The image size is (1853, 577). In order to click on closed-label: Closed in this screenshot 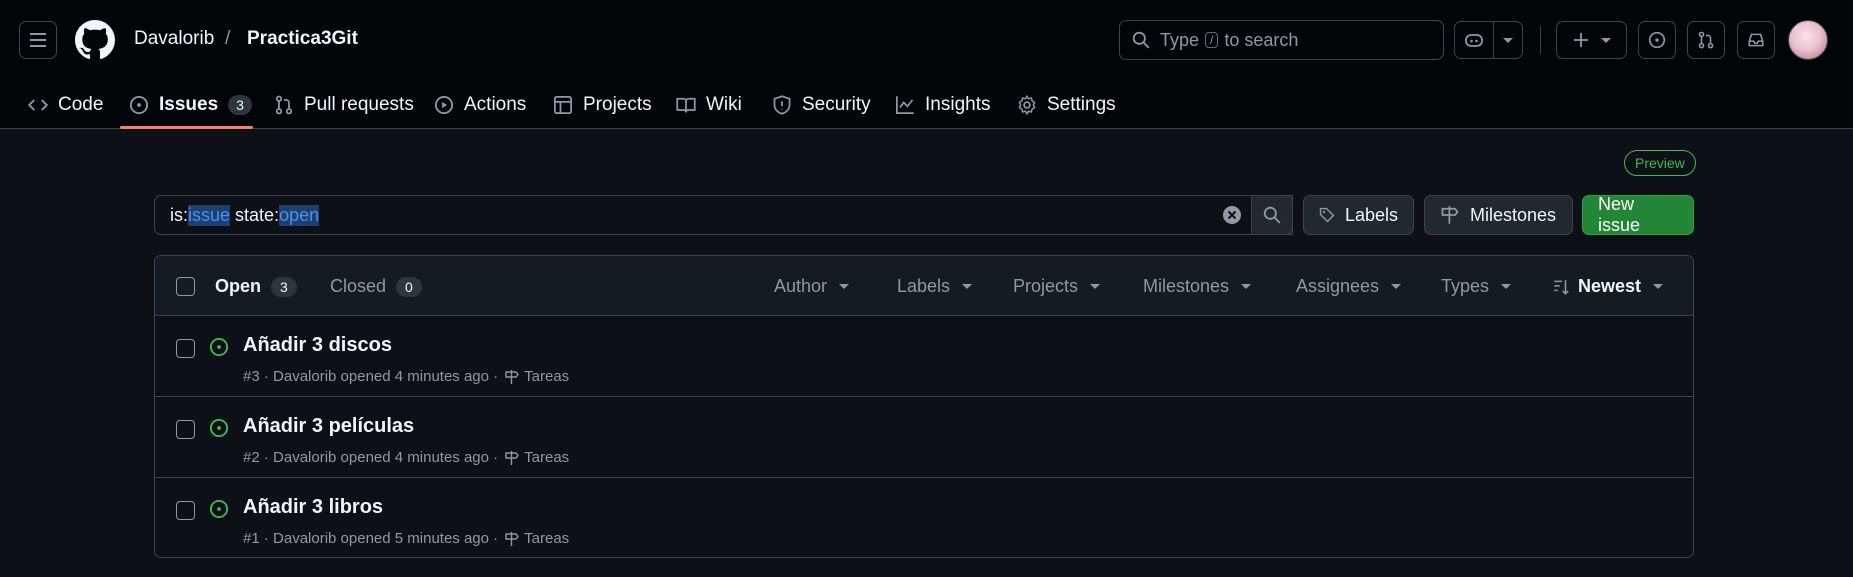, I will do `click(358, 286)`.